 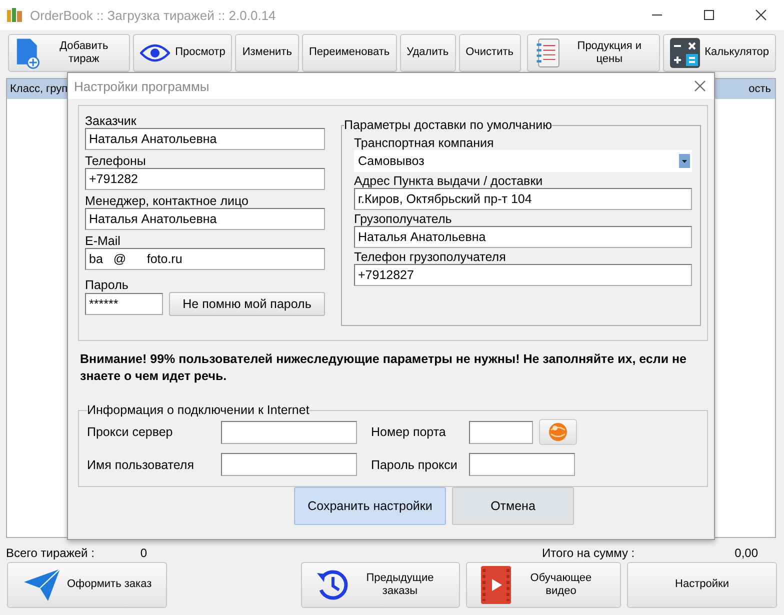 I want to click on total-label: Всего тиражей :, so click(x=50, y=553).